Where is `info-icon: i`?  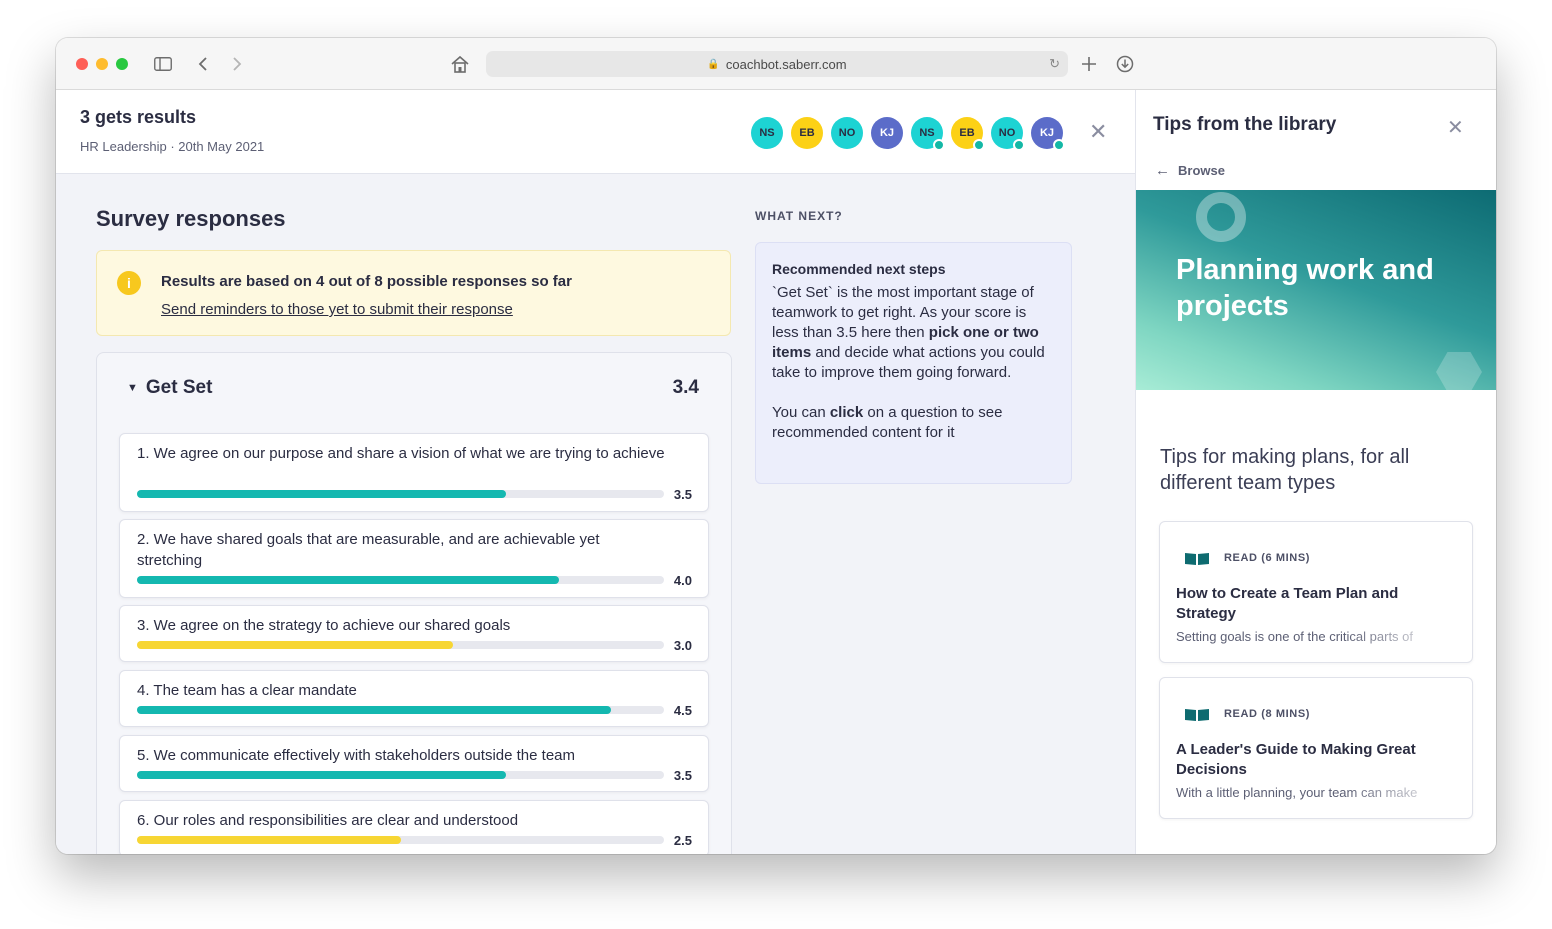 info-icon: i is located at coordinates (129, 283).